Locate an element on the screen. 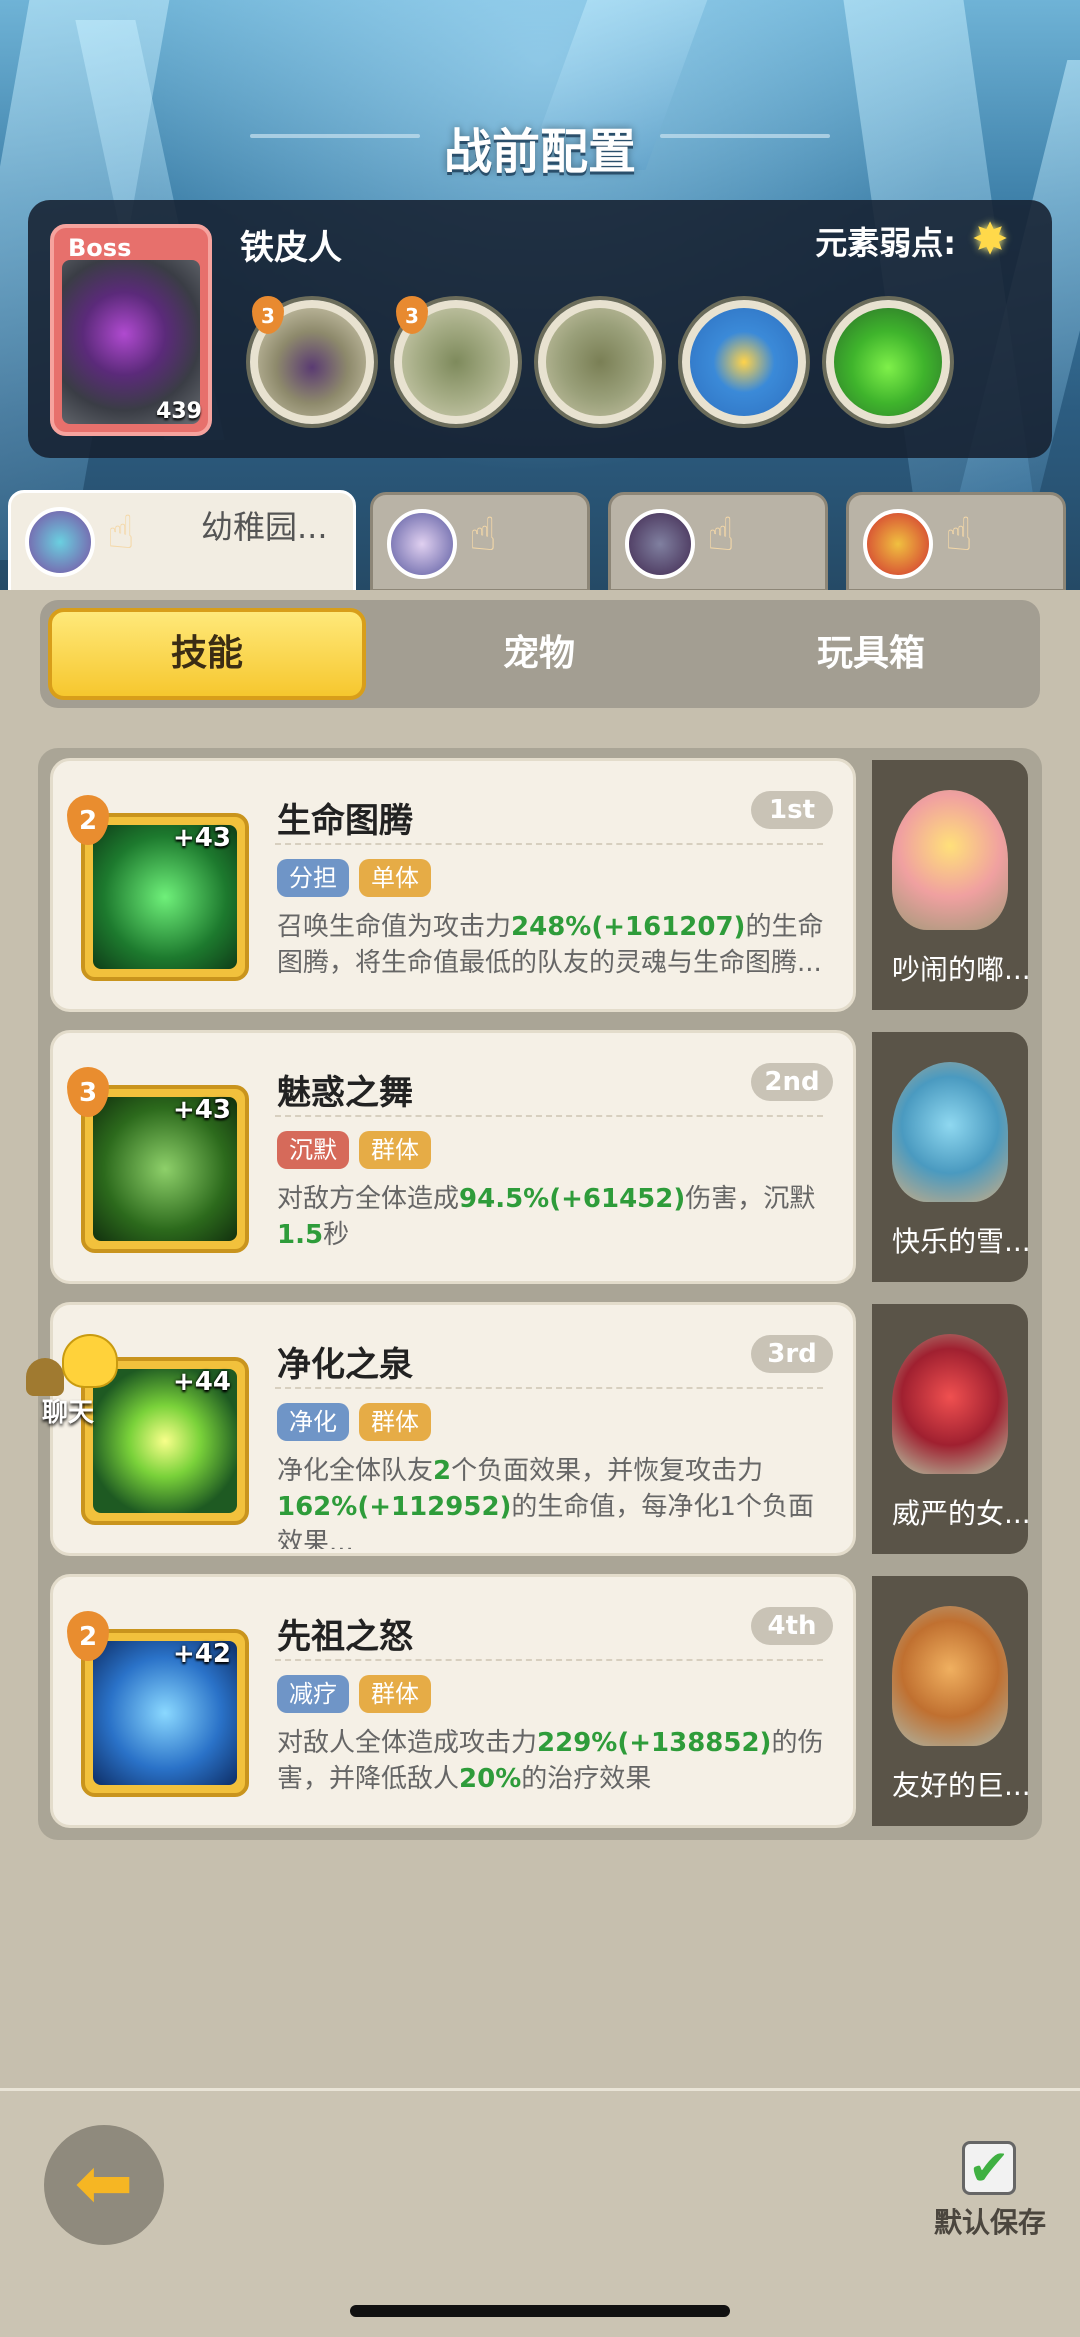  chat-button: 聊天 is located at coordinates (72, 1381).